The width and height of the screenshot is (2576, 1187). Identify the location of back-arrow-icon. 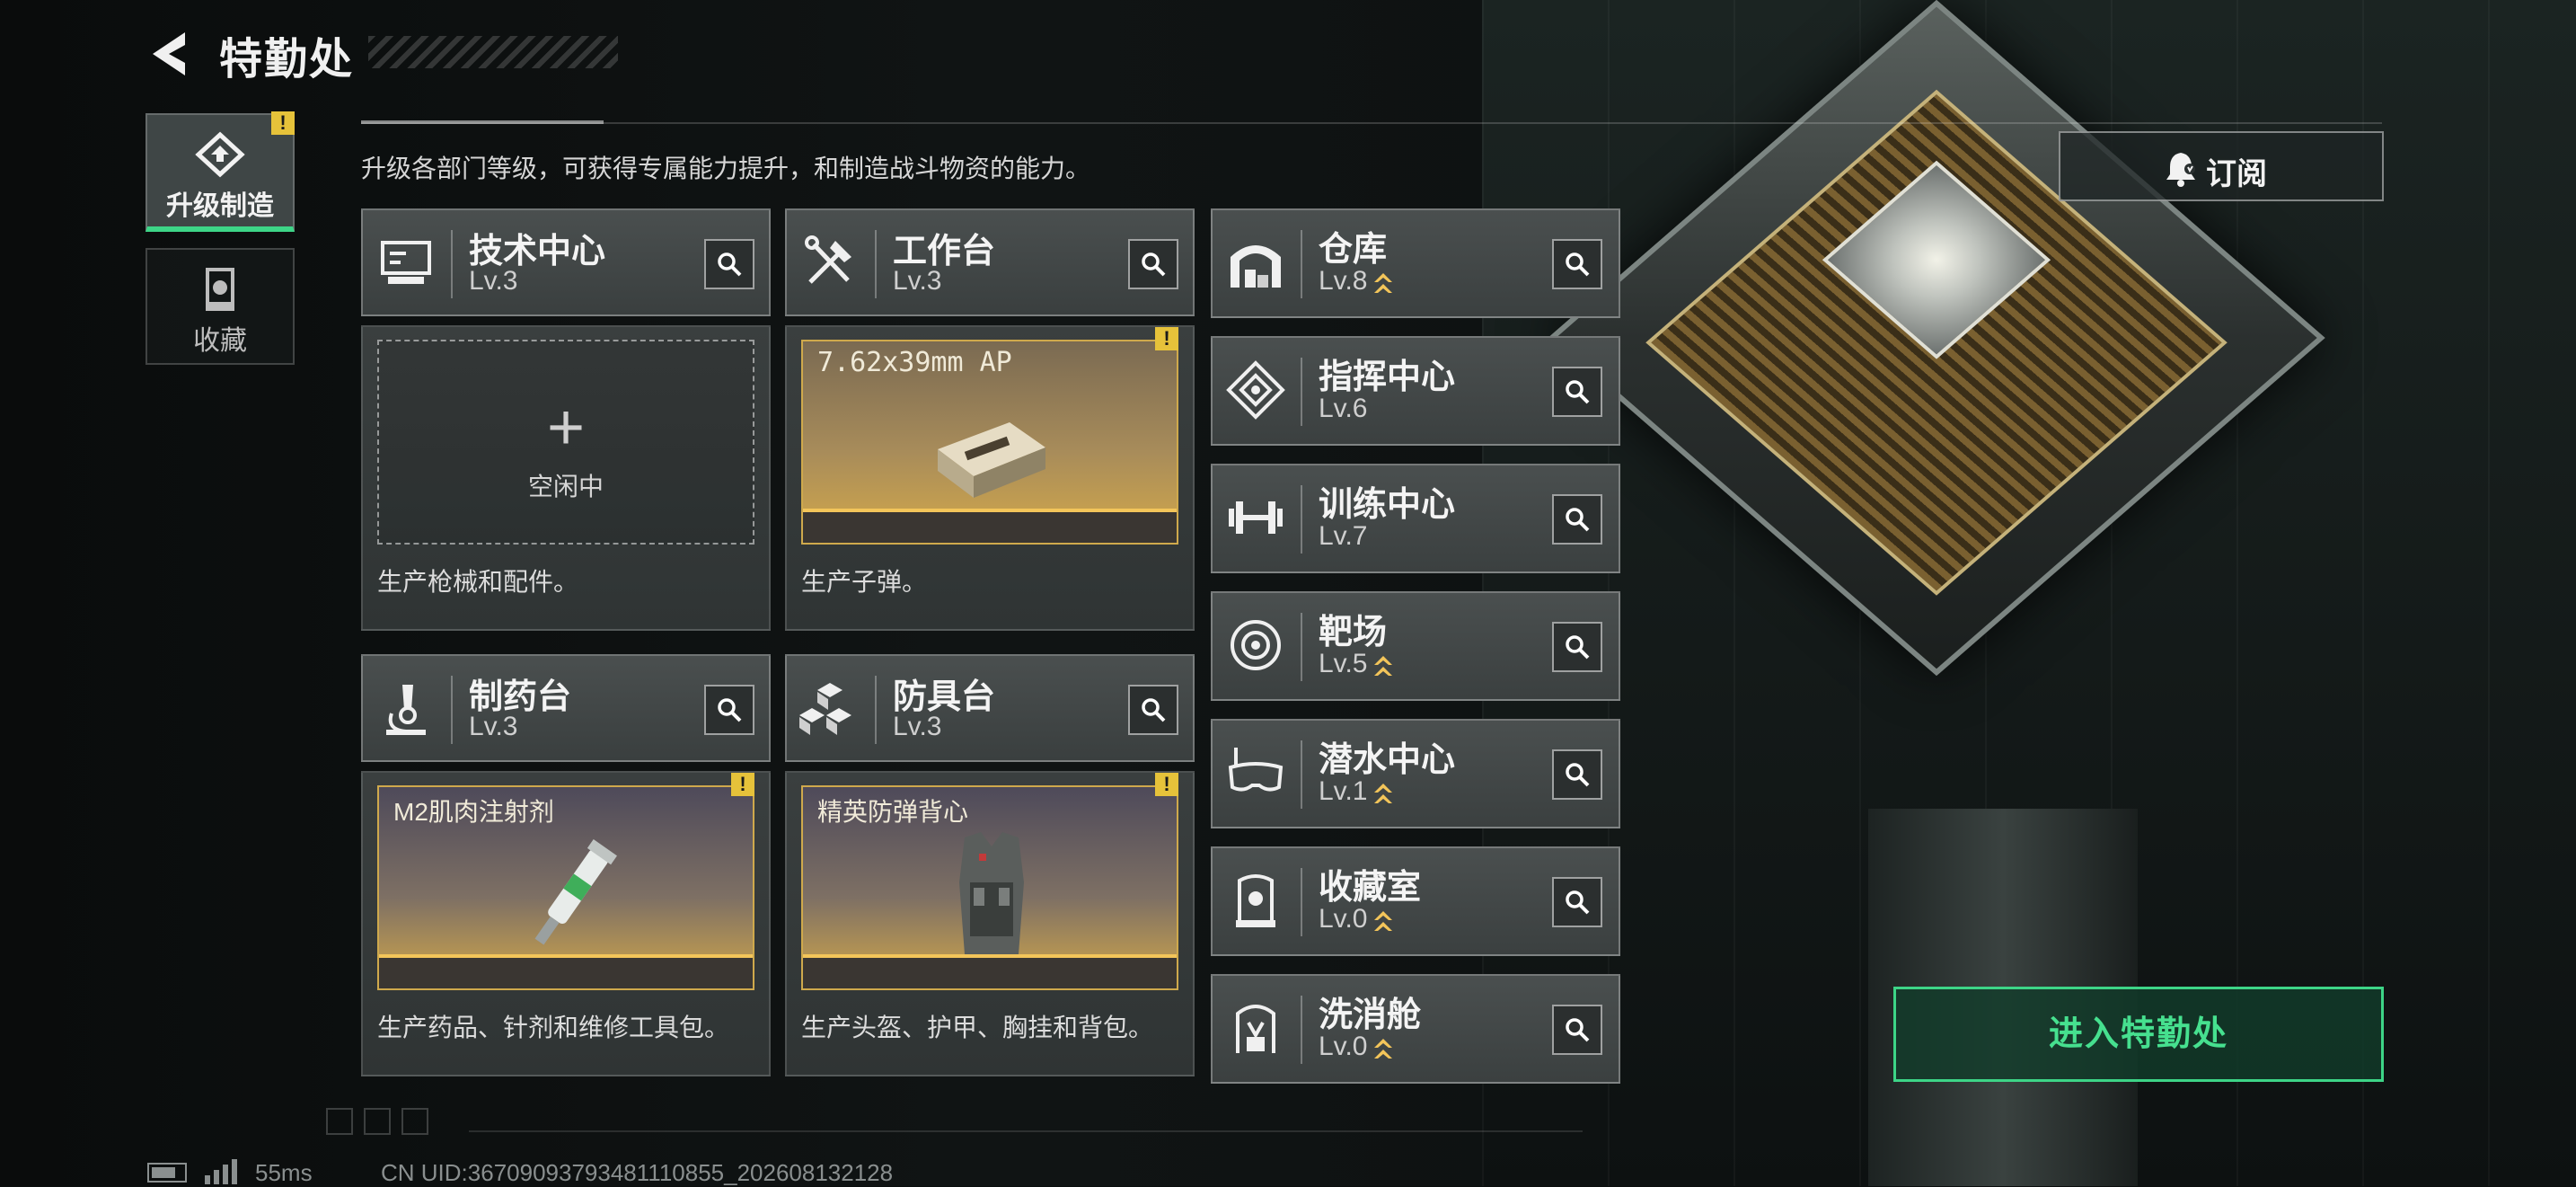
(167, 54).